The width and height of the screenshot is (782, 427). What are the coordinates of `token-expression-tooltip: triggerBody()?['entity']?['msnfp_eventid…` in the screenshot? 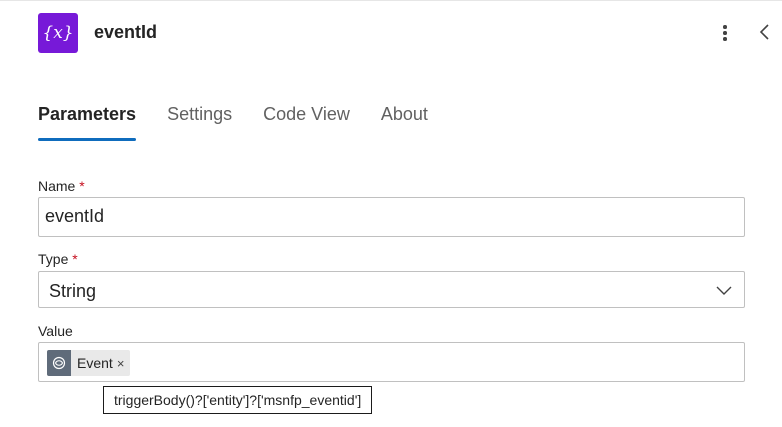 It's located at (238, 400).